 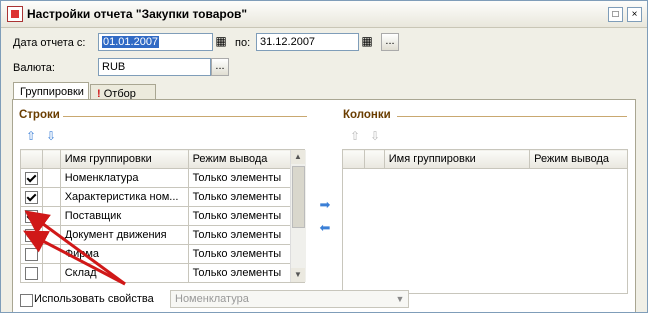 What do you see at coordinates (124, 216) in the screenshot?
I see `group-name: Поставщик` at bounding box center [124, 216].